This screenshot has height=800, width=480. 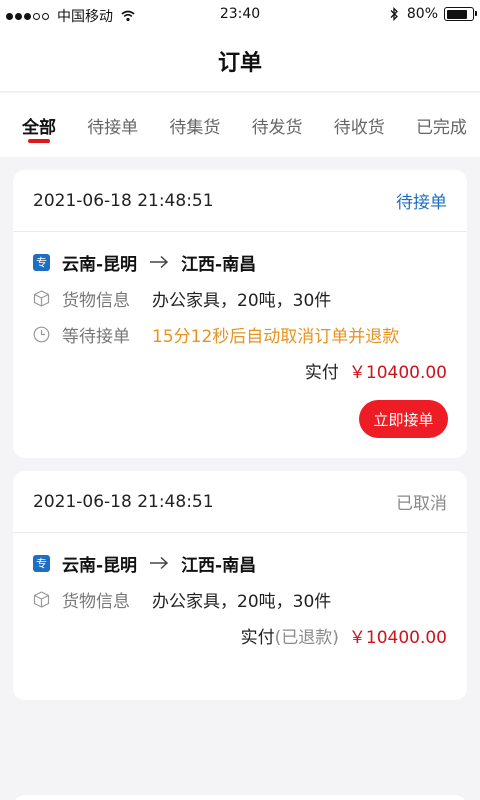 I want to click on order-card-header: 2021-06-18 21:48:51 已取消, so click(x=240, y=502).